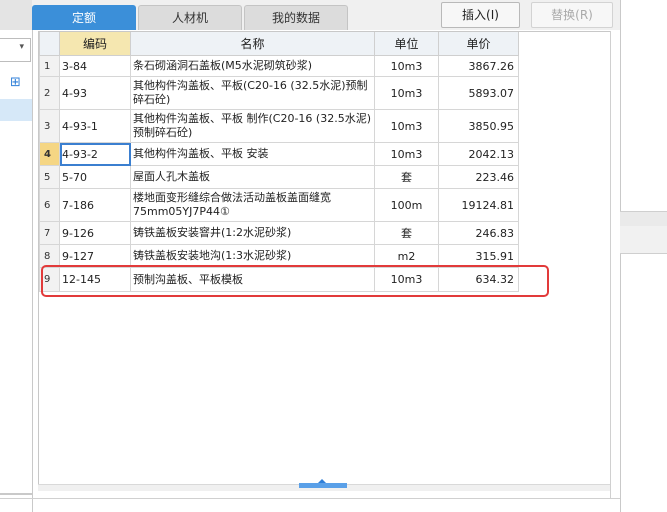 This screenshot has height=512, width=667. Describe the element at coordinates (49, 205) in the screenshot. I see `row-number: 6` at that location.